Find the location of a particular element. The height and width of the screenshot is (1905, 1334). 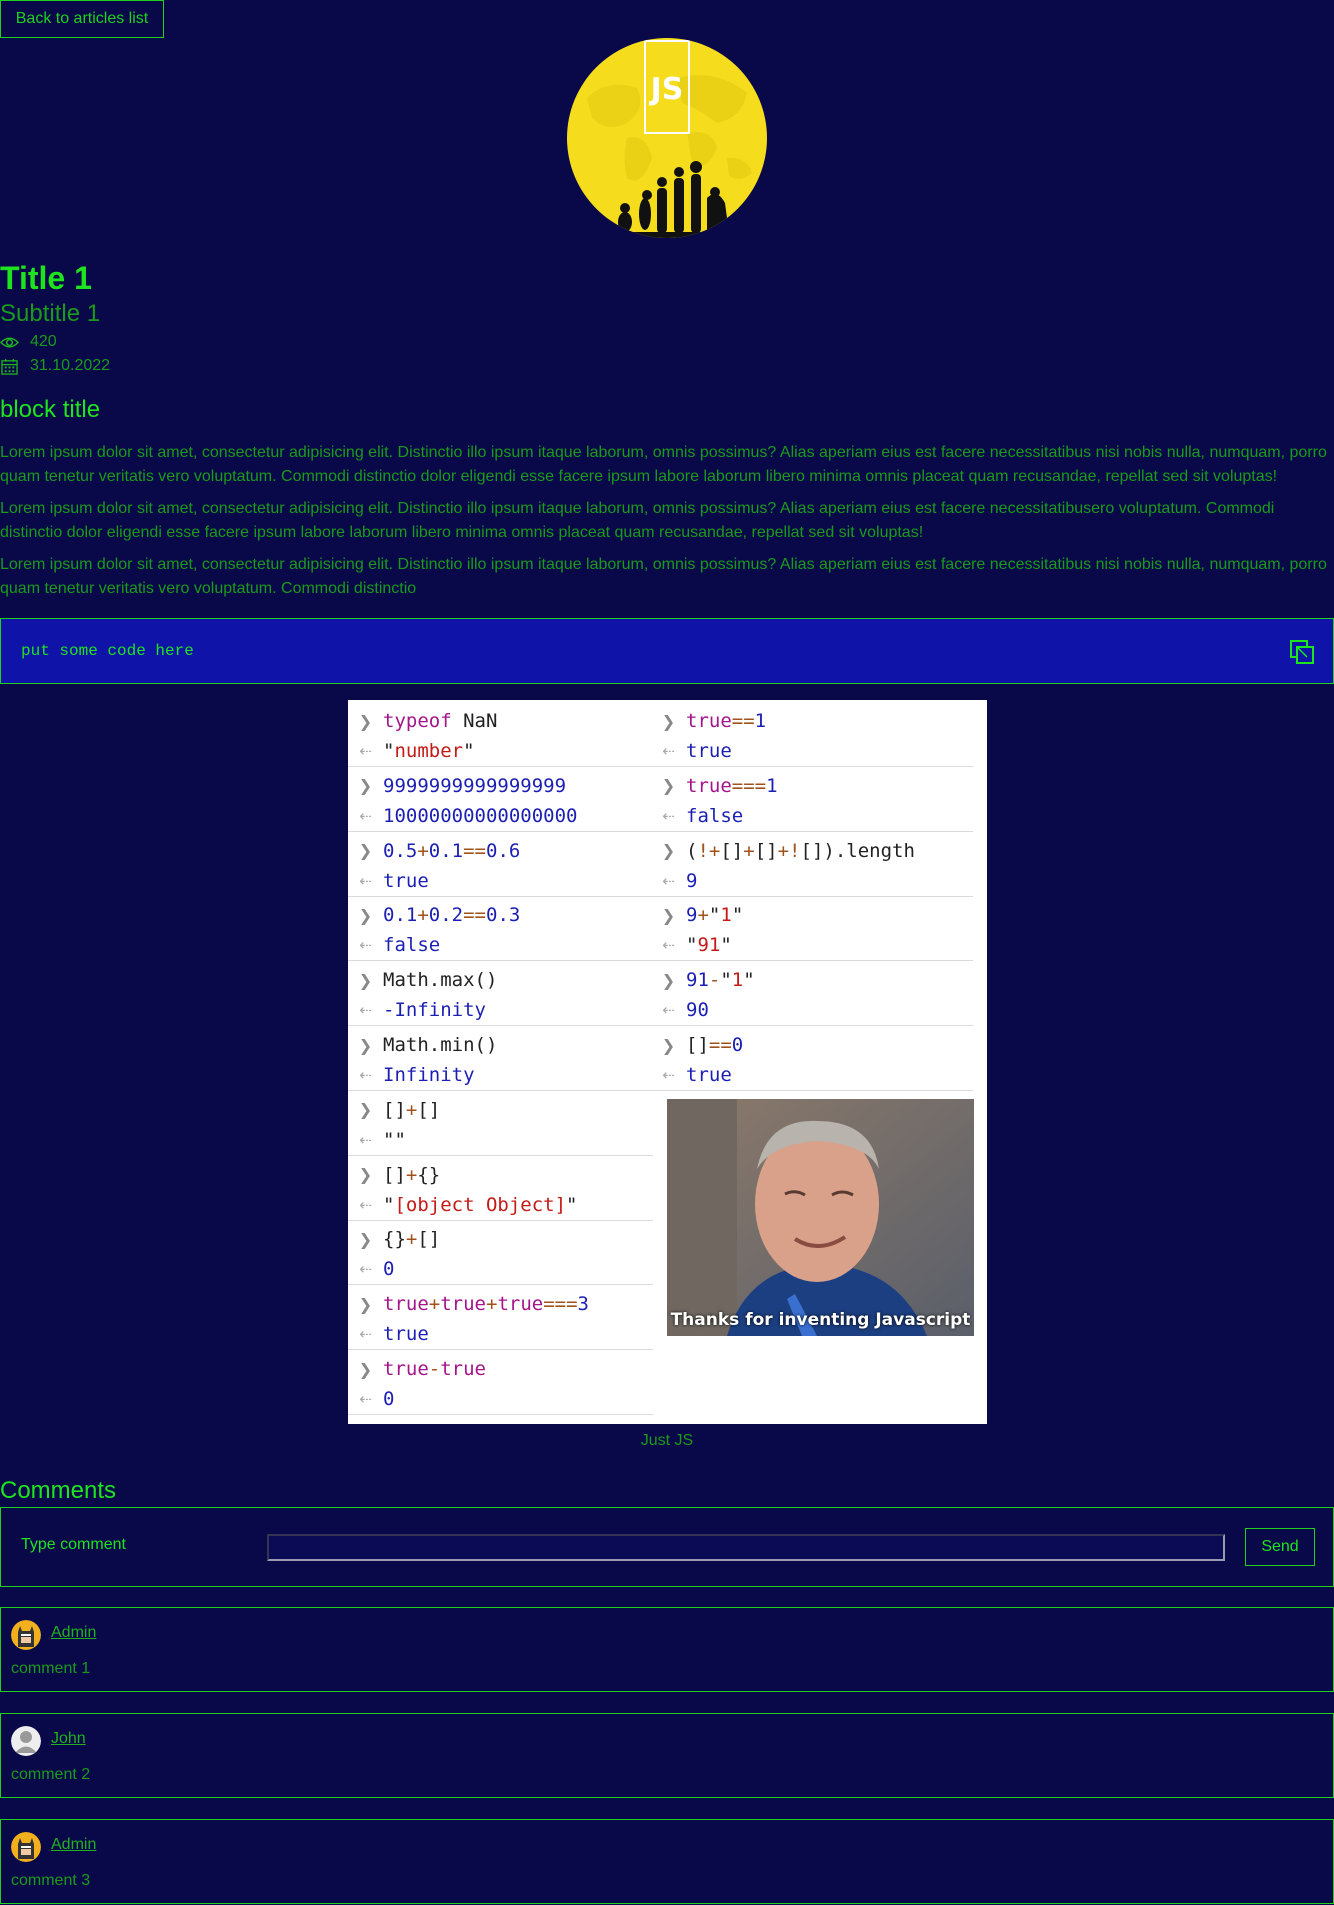

views-count: 420 is located at coordinates (43, 341).